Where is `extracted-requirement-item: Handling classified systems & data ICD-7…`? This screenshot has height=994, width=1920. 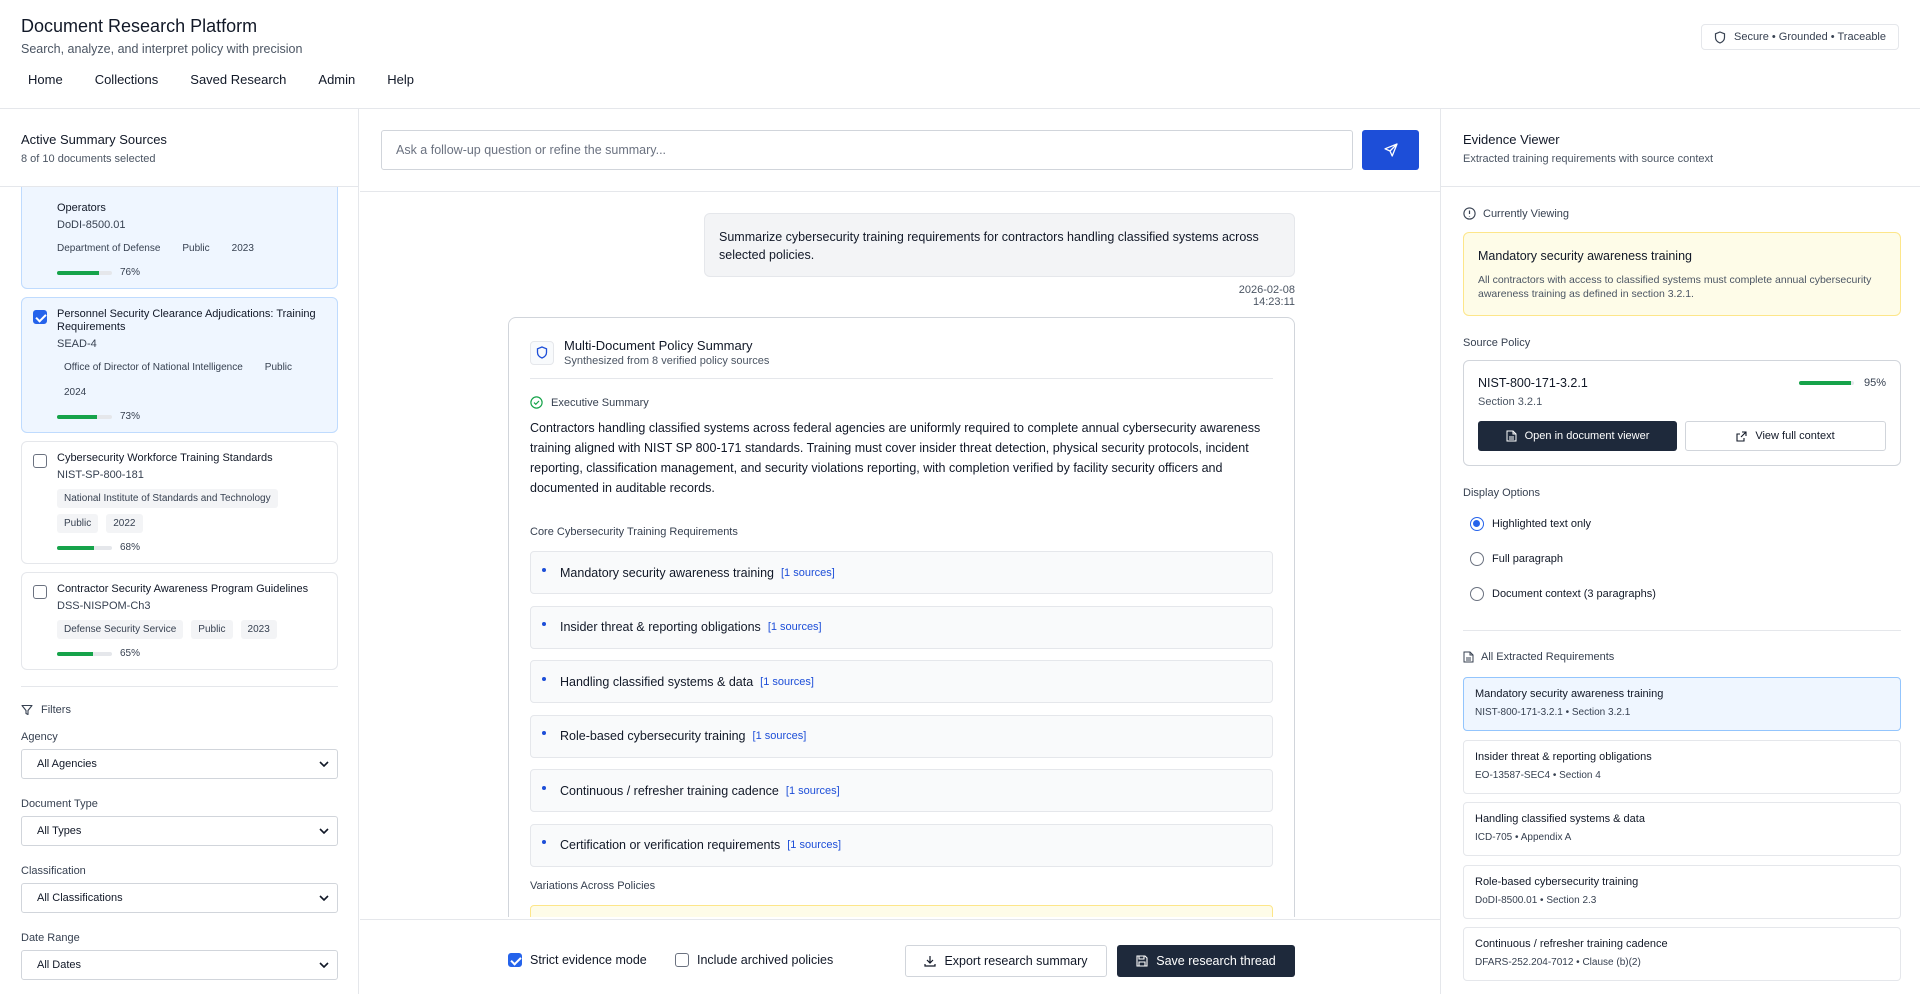 extracted-requirement-item: Handling classified systems & data ICD-7… is located at coordinates (1682, 829).